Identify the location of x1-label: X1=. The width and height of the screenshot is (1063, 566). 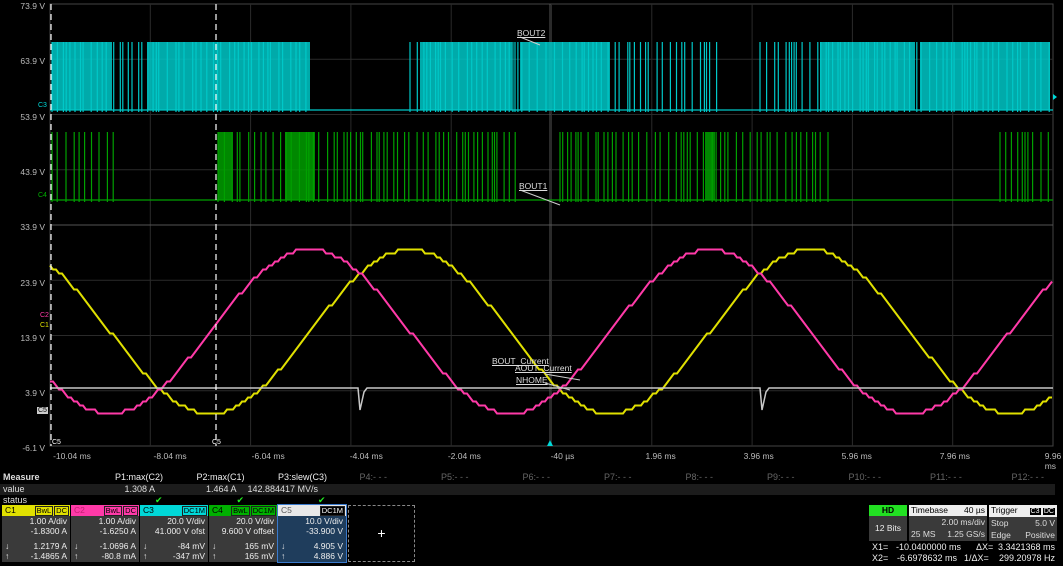
(880, 547).